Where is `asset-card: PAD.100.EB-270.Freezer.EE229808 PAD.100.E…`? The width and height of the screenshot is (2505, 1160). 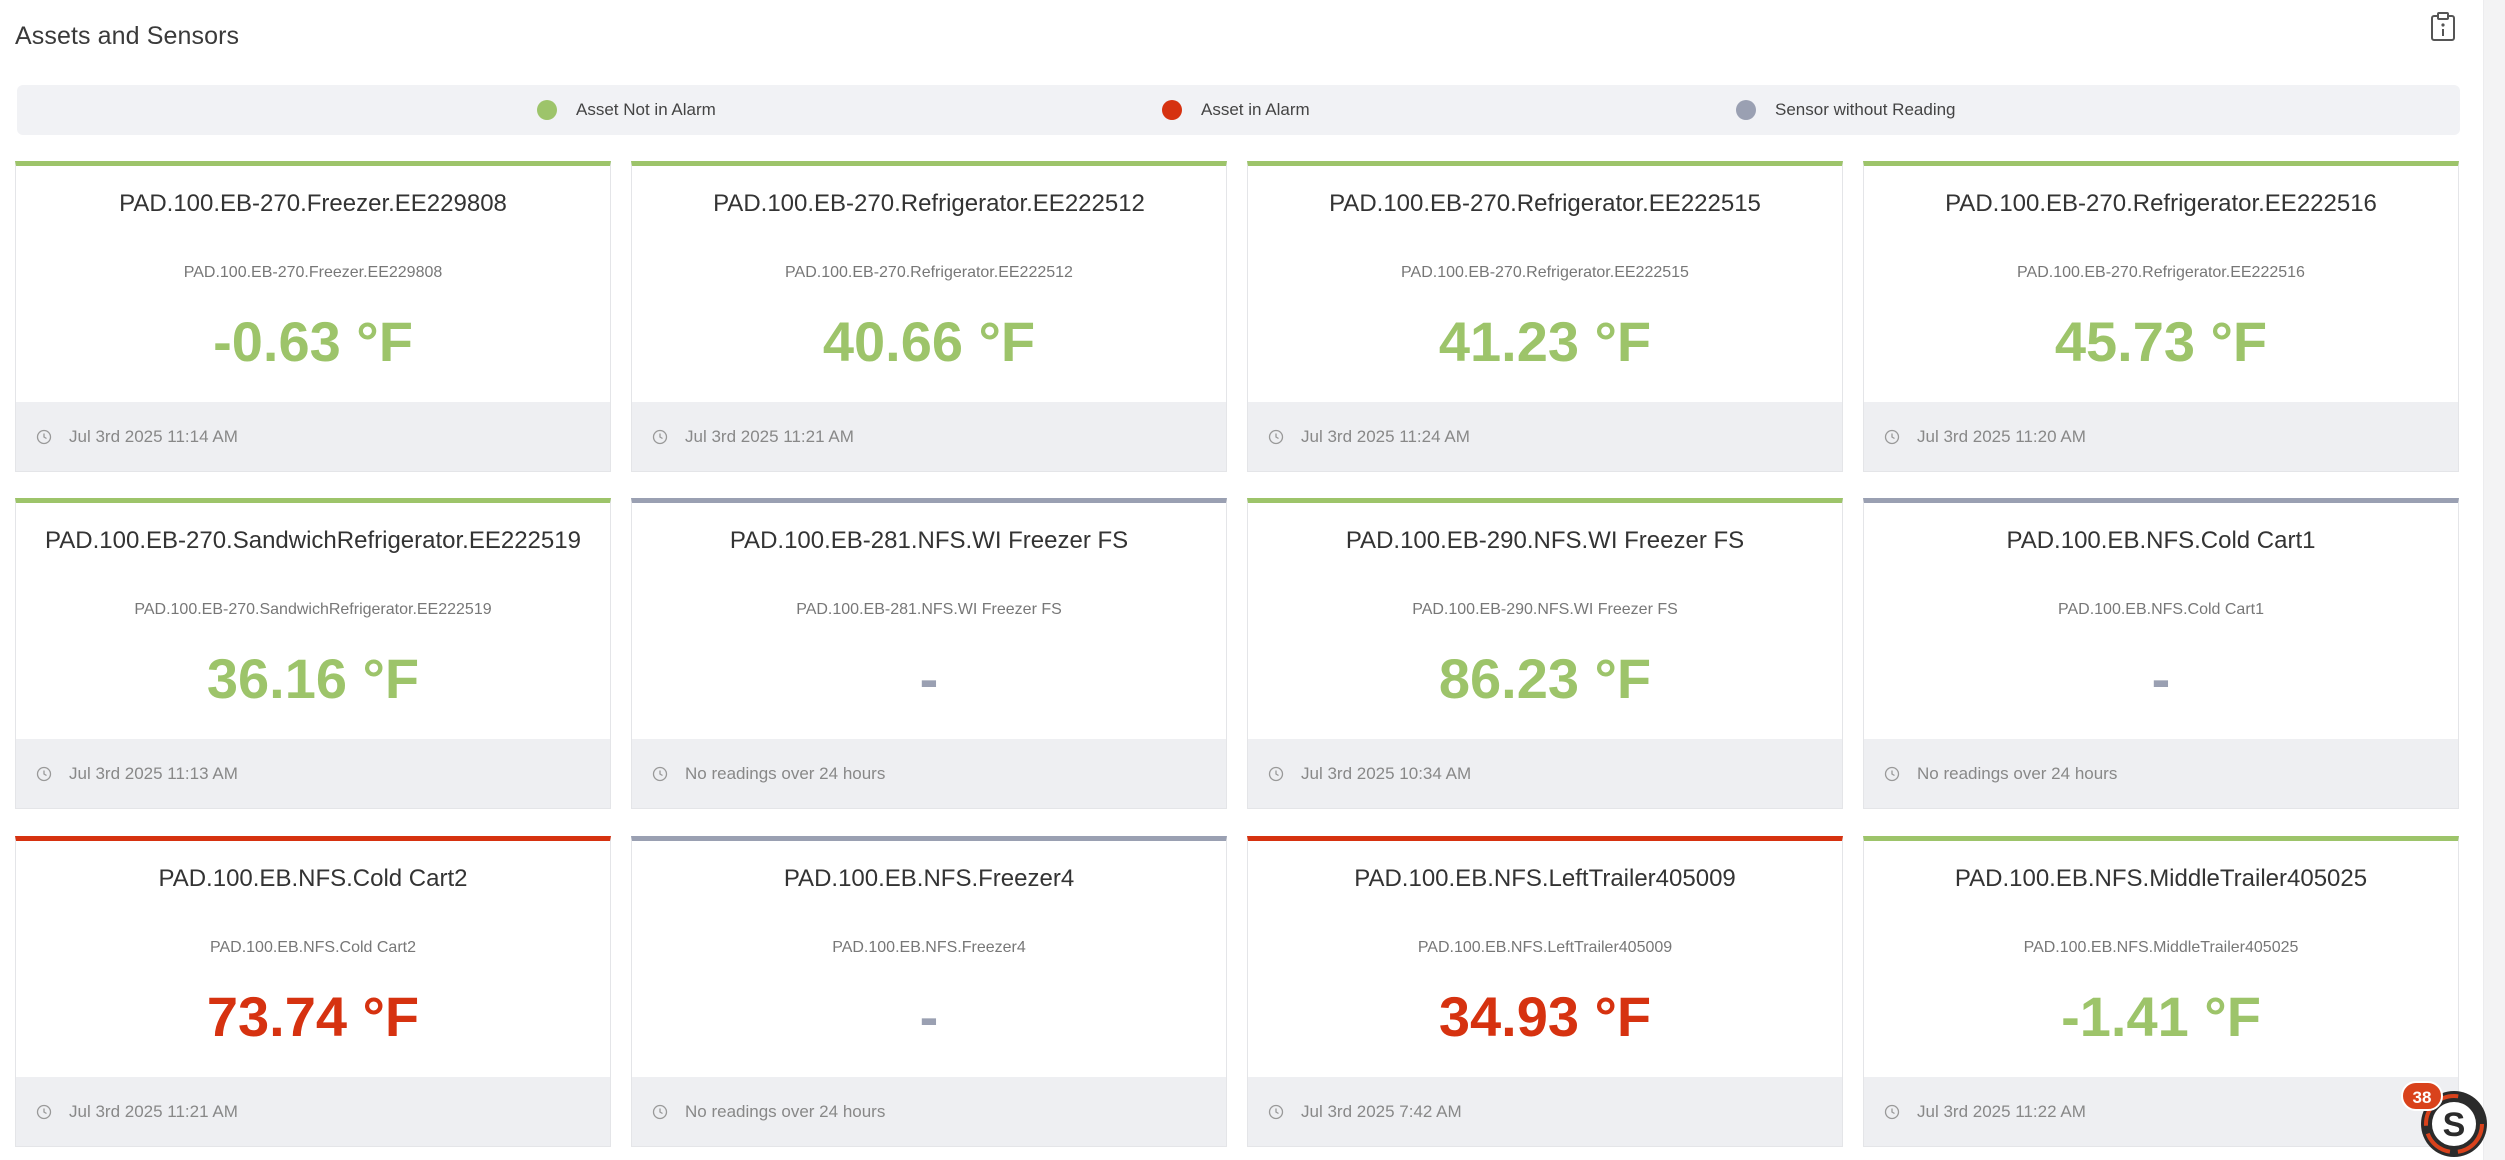 asset-card: PAD.100.EB-270.Freezer.EE229808 PAD.100.E… is located at coordinates (313, 316).